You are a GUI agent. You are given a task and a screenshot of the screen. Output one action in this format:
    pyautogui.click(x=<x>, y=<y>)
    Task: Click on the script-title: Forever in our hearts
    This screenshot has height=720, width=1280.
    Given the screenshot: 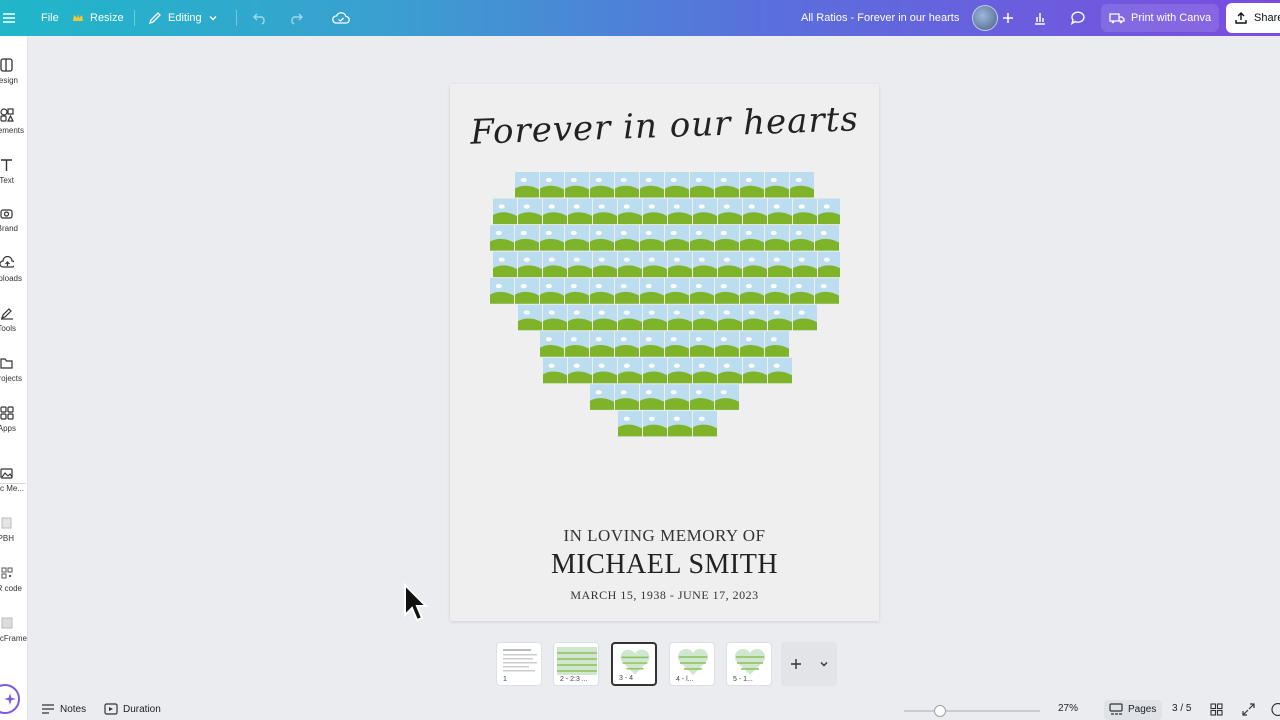 What is the action you would take?
    pyautogui.click(x=664, y=126)
    